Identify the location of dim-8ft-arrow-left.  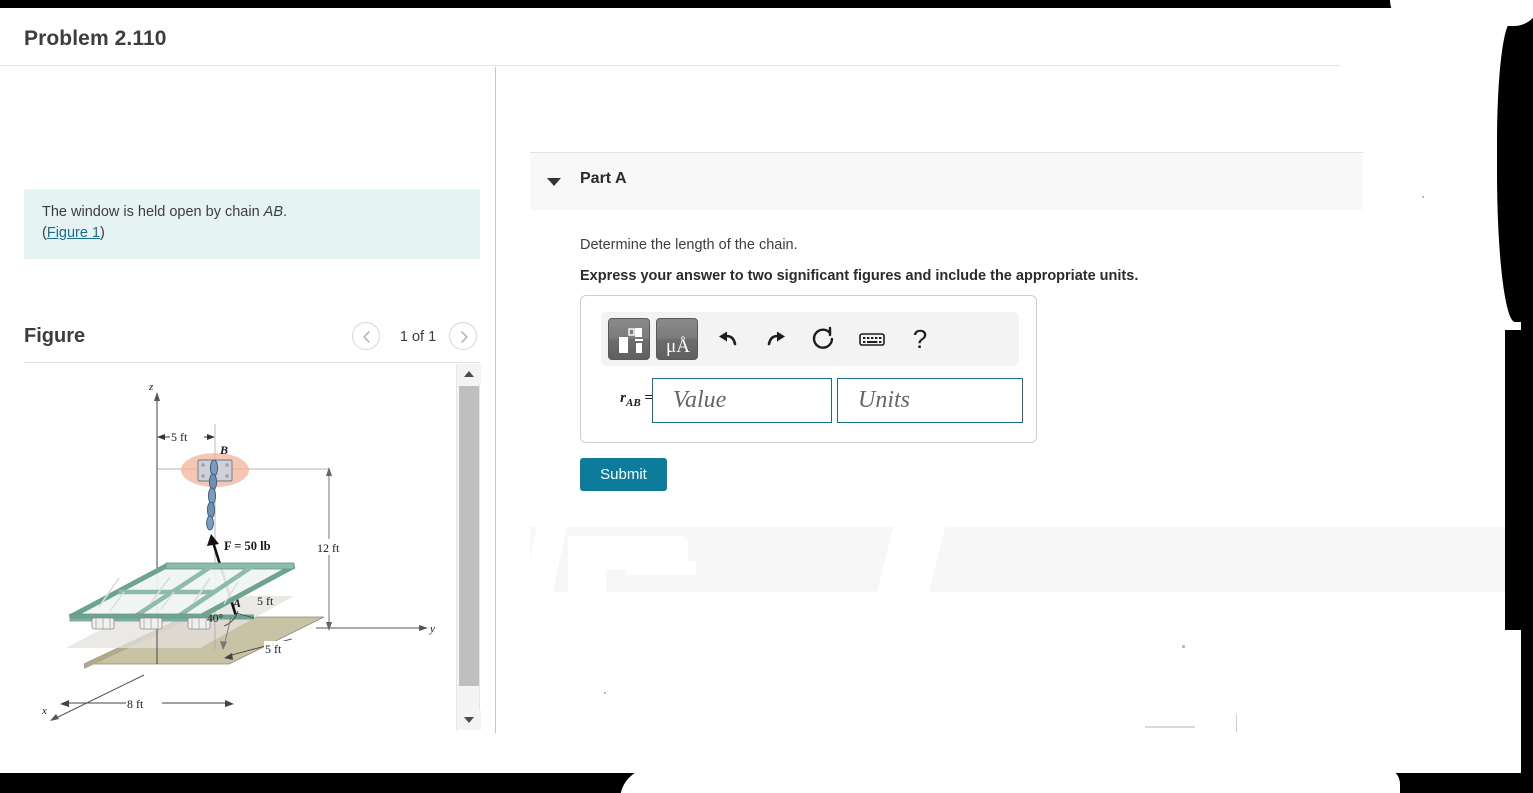
(64, 703).